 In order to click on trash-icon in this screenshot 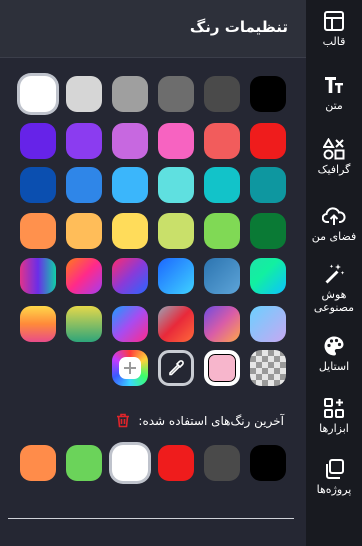, I will do `click(123, 420)`.